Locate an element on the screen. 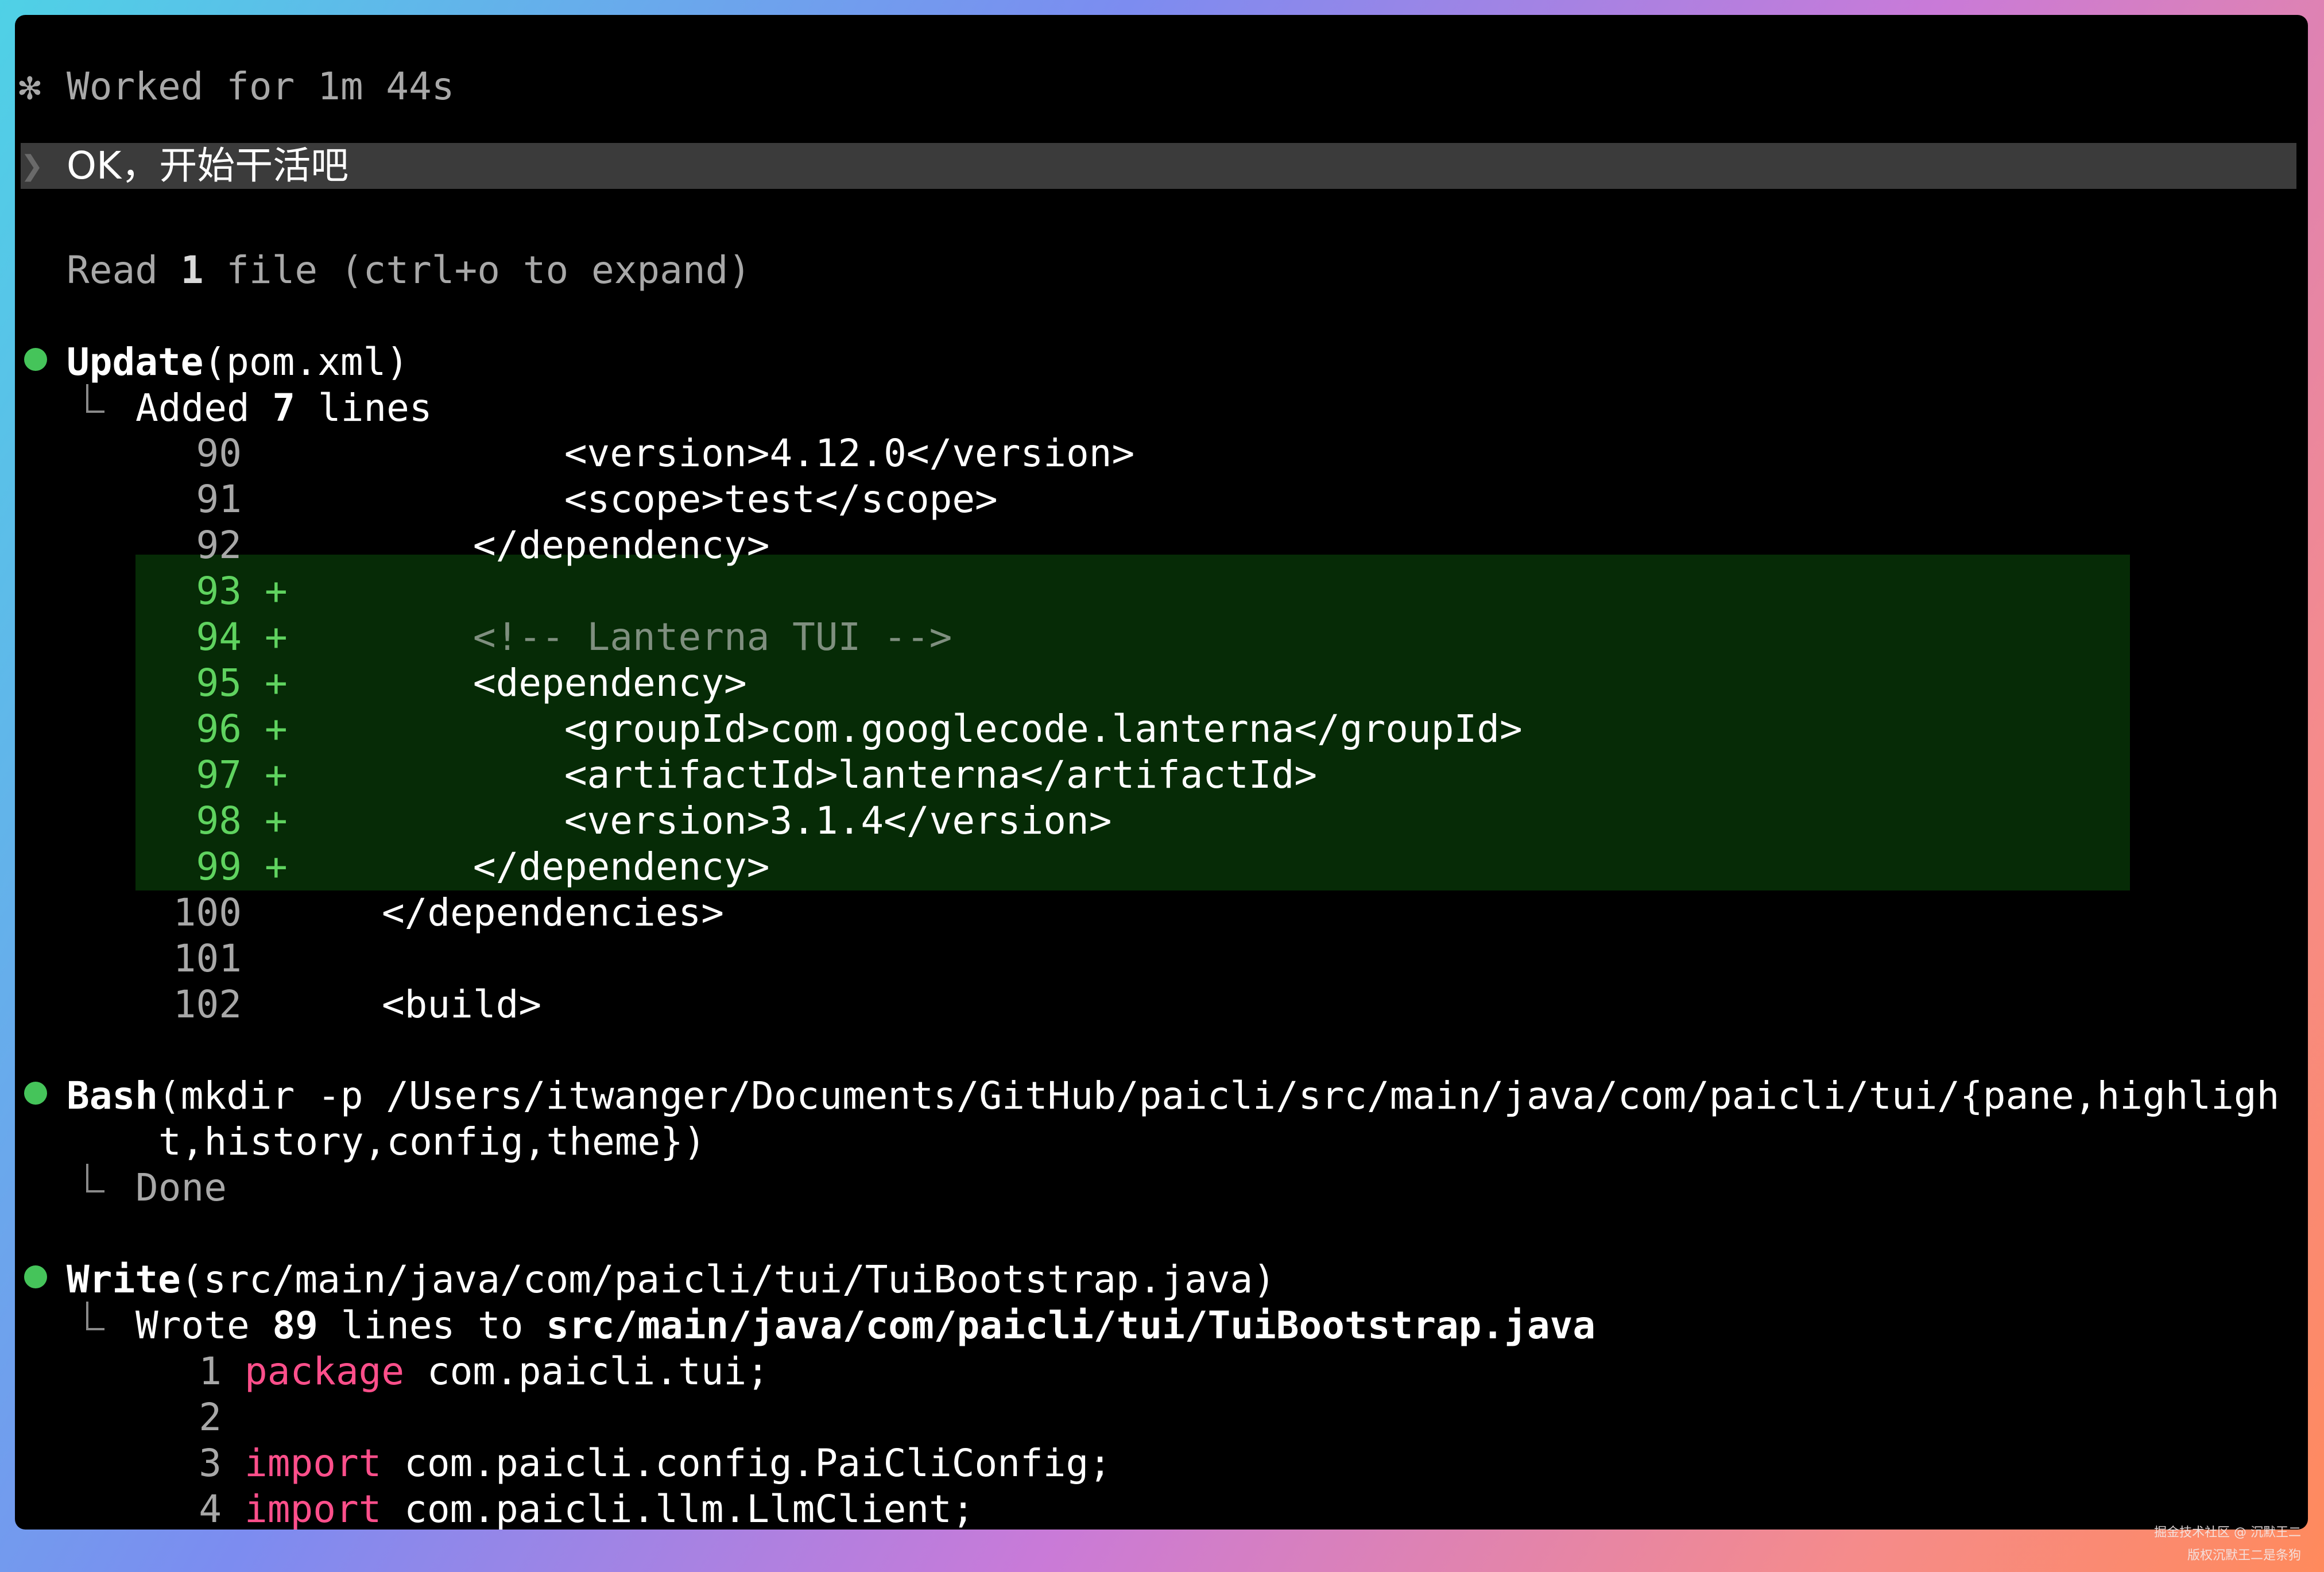 The image size is (2324, 1572). update-tool-header: Update(pom.xml) is located at coordinates (238, 362).